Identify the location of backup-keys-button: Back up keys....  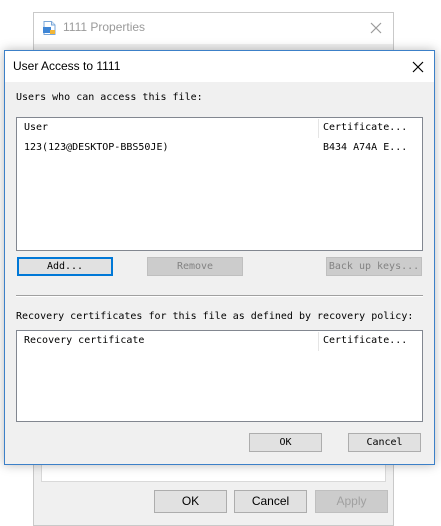
(374, 266).